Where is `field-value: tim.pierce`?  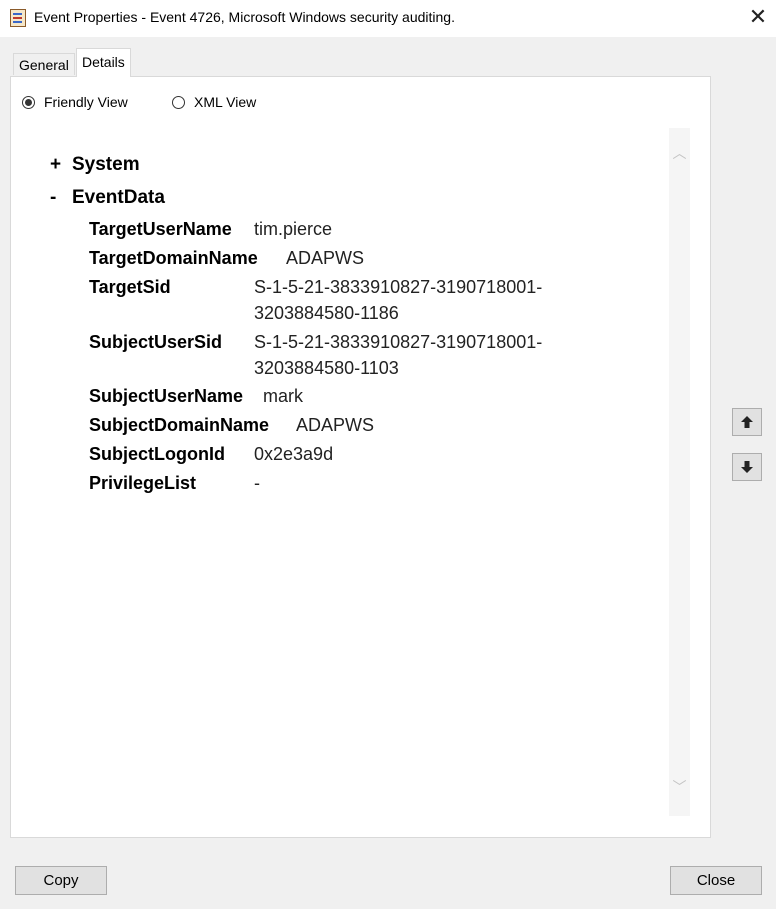 field-value: tim.pierce is located at coordinates (293, 229).